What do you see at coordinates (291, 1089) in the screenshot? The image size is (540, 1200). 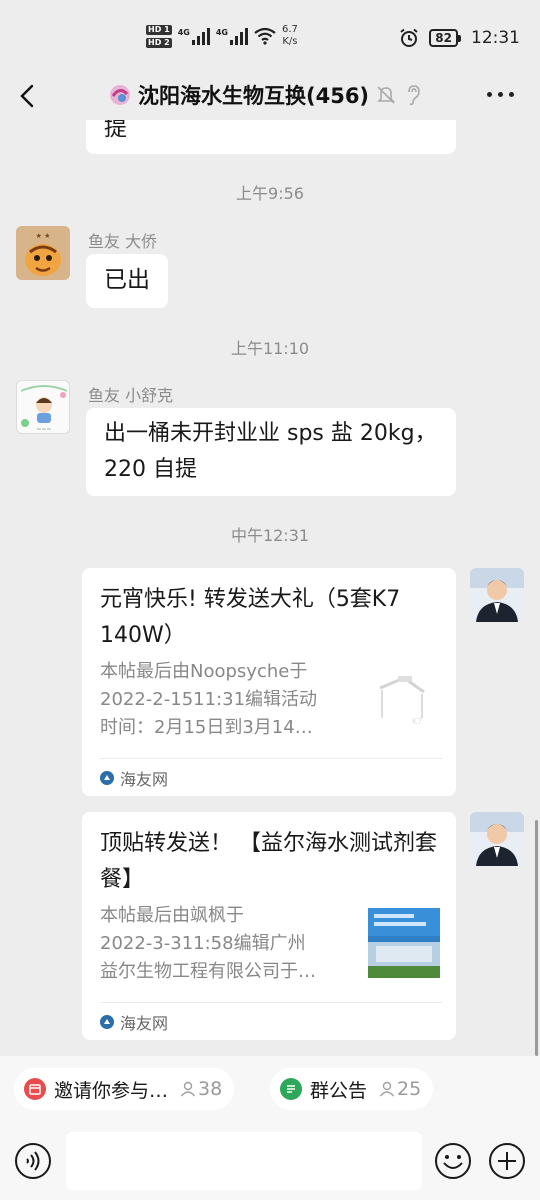 I see `announcement-icon` at bounding box center [291, 1089].